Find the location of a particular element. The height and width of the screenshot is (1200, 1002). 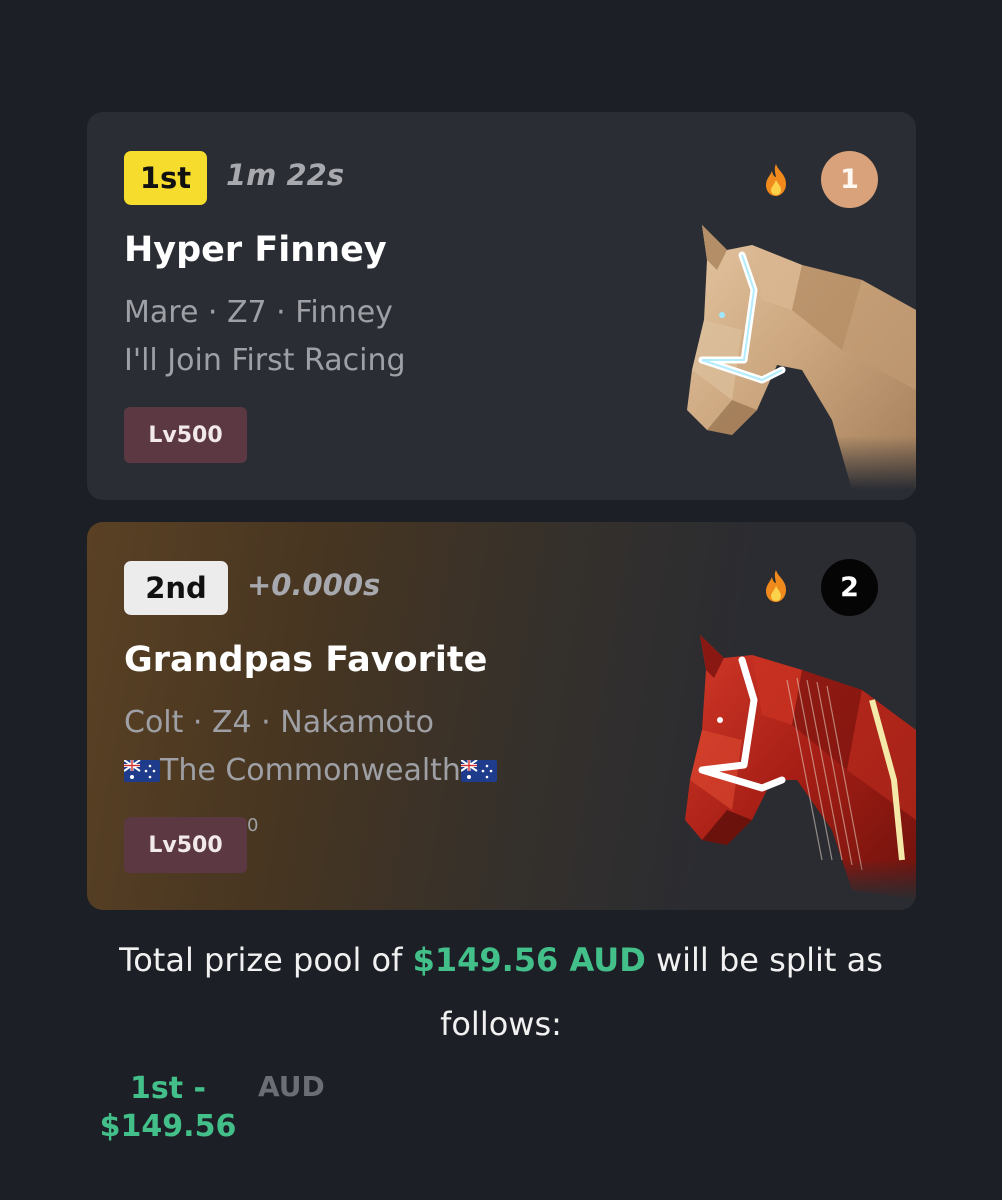

stable-name: The Commonwealth is located at coordinates (310, 770).